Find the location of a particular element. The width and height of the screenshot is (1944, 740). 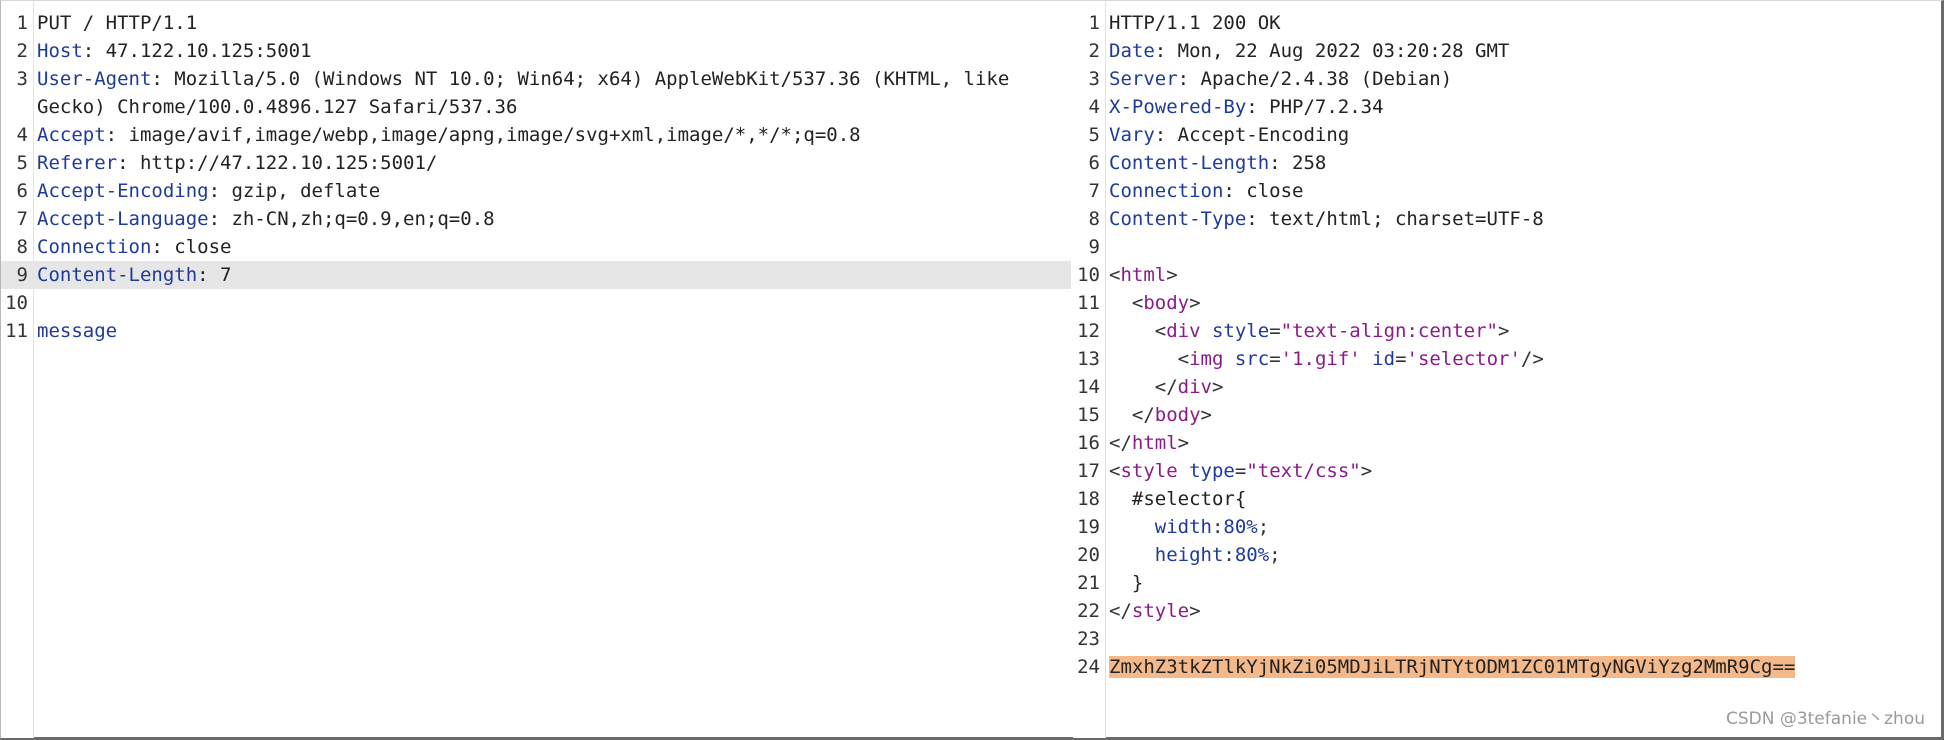

line-number: 1 is located at coordinates (22, 23).